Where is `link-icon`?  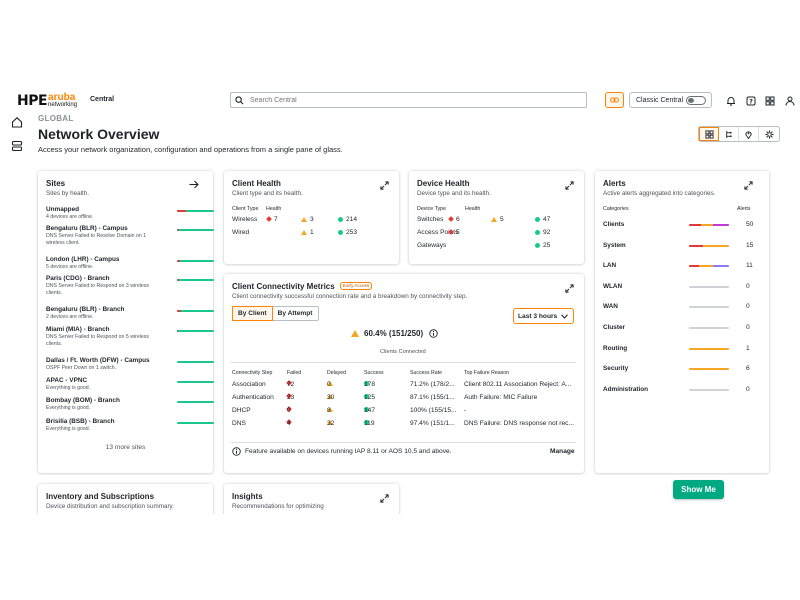
link-icon is located at coordinates (614, 100).